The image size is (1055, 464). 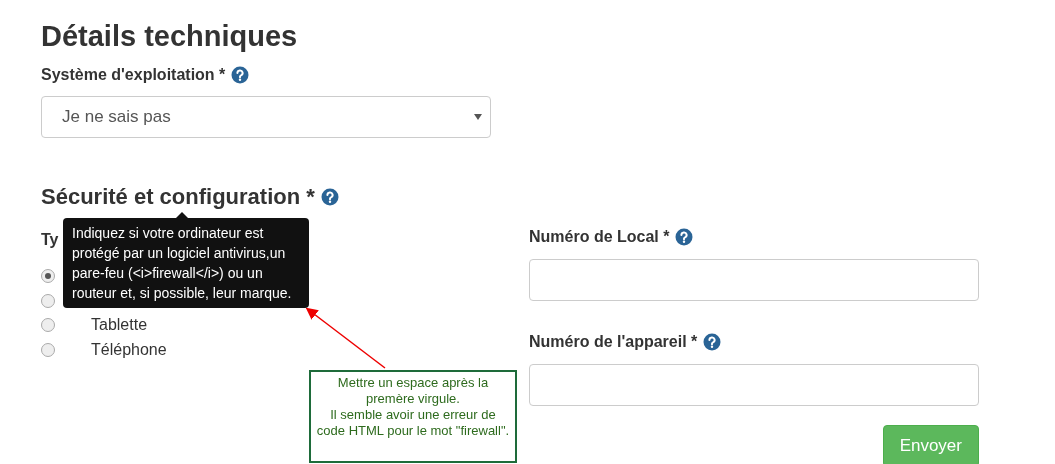 I want to click on os-select: Je ne sais pas, so click(x=266, y=117).